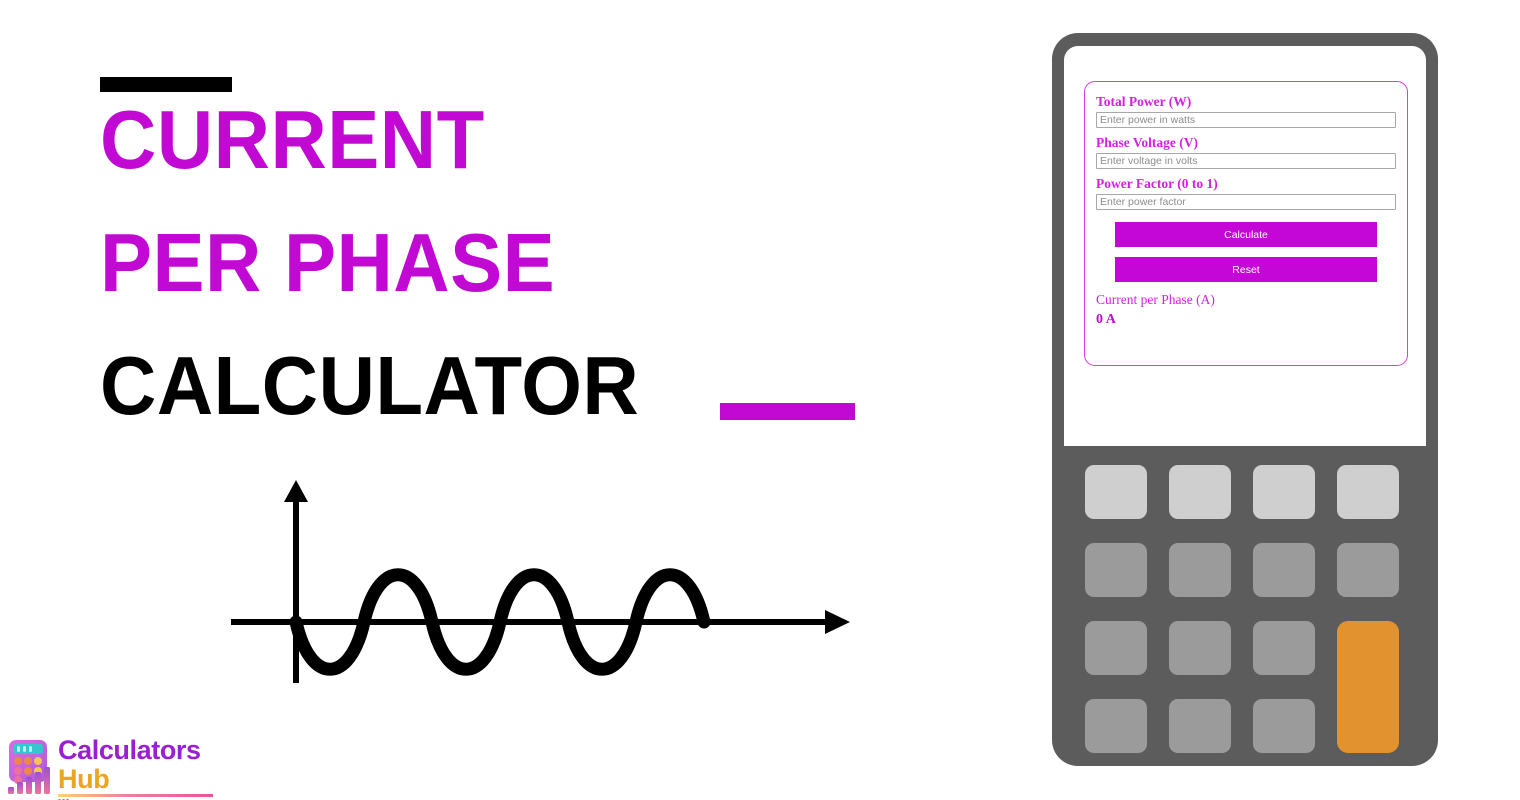 The height and width of the screenshot is (800, 1520). I want to click on title-line-1: CURRENT, so click(292, 139).